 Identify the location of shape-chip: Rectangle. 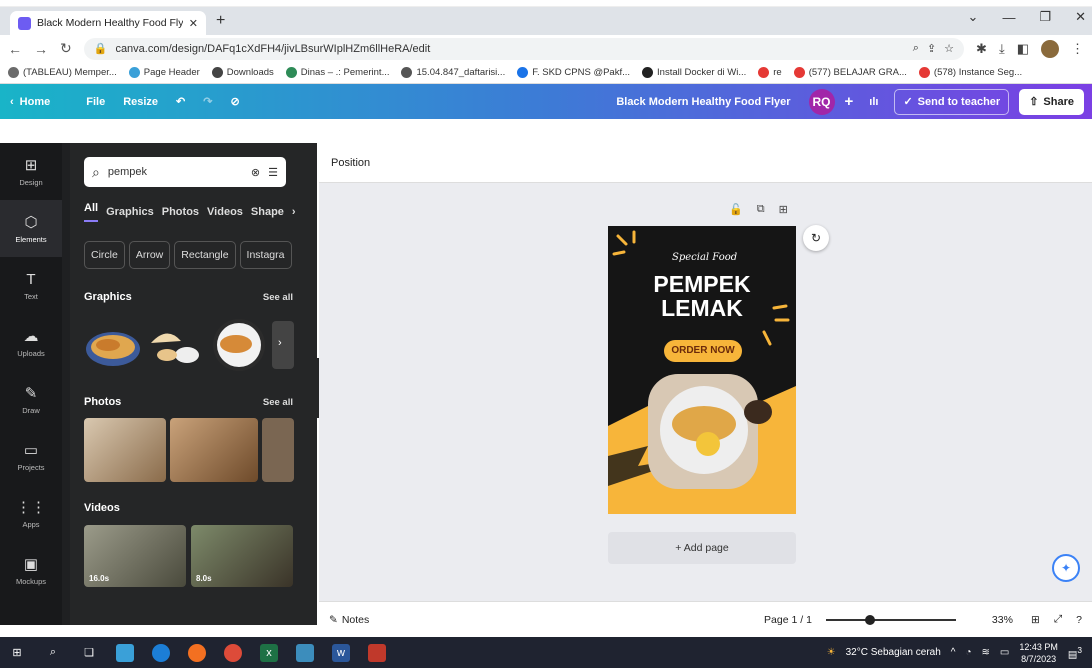
(205, 255).